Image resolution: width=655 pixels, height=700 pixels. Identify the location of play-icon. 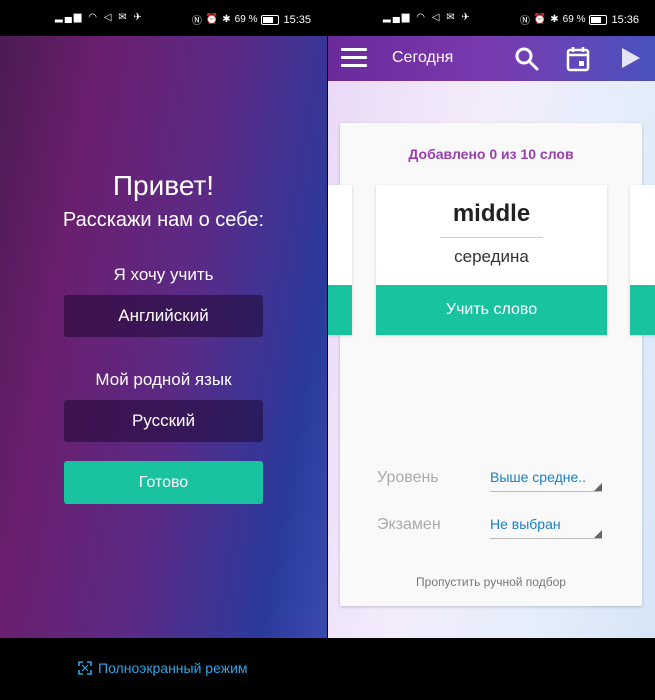
(631, 58).